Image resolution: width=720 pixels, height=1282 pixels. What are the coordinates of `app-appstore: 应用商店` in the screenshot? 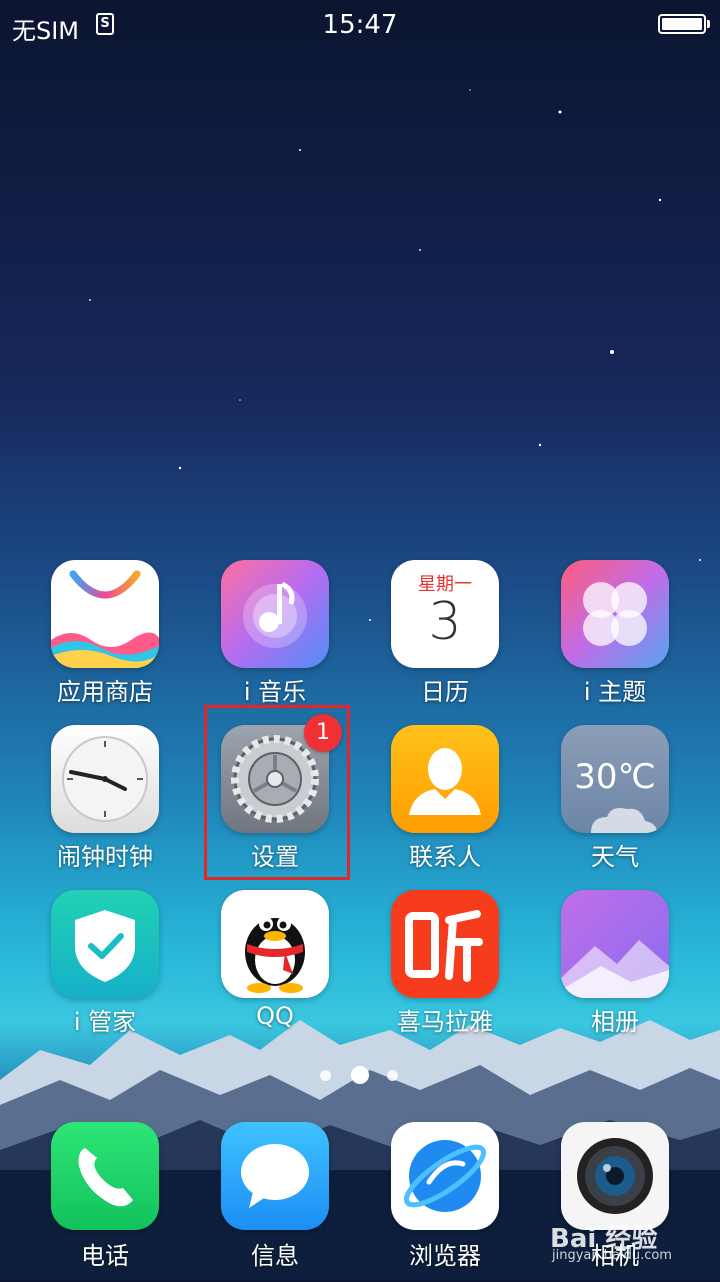 It's located at (105, 640).